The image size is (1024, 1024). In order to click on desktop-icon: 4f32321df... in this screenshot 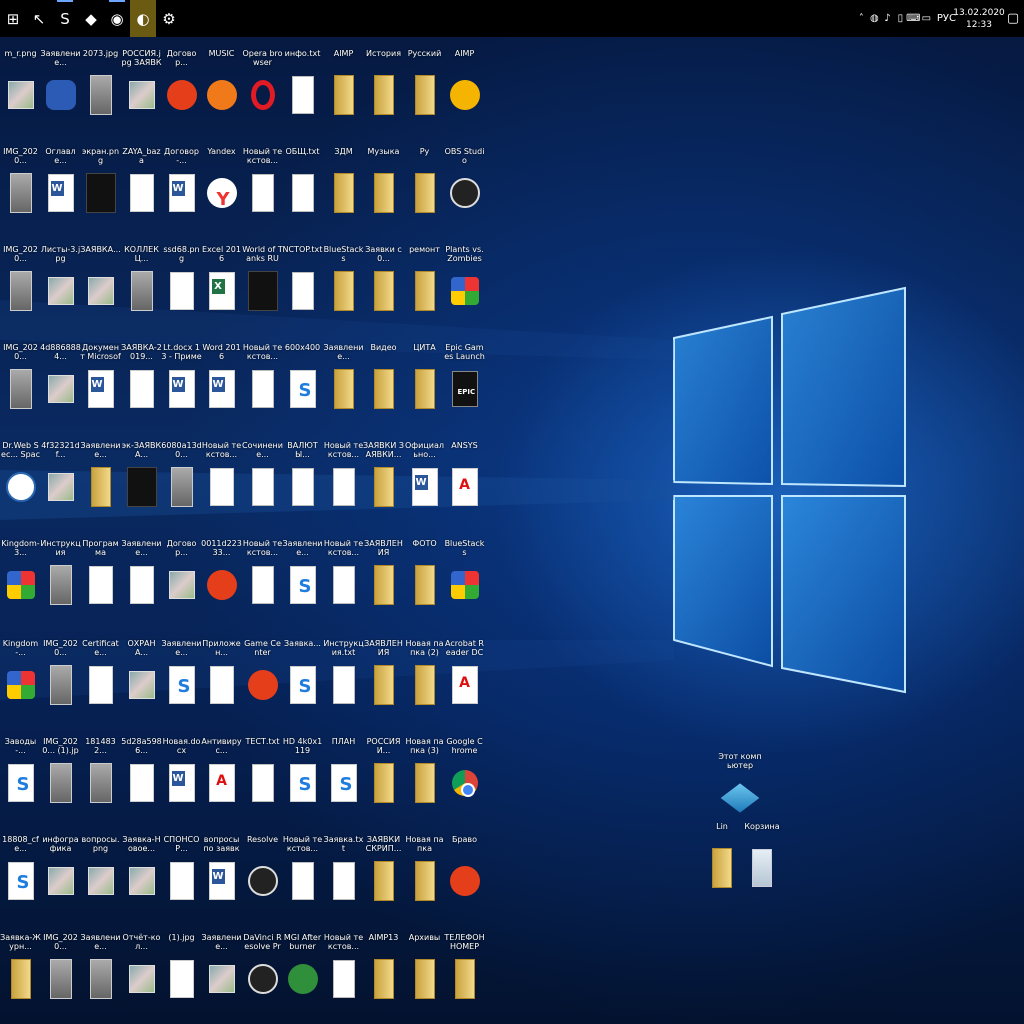, I will do `click(60, 479)`.